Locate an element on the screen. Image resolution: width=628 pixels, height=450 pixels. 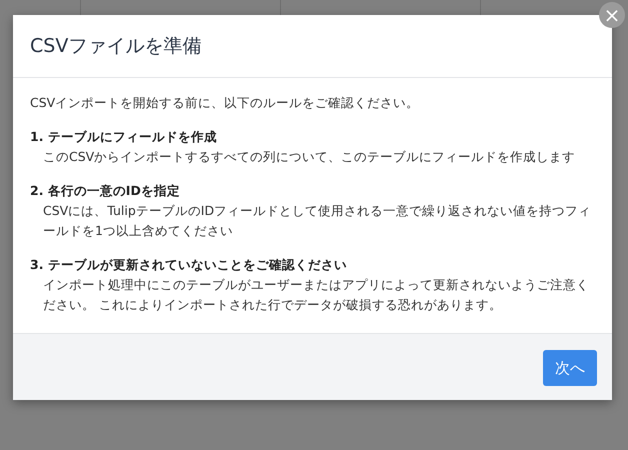
rule-description: このCSVからインポートするすべての列について、このテーブルにフィールドを作成します is located at coordinates (309, 157).